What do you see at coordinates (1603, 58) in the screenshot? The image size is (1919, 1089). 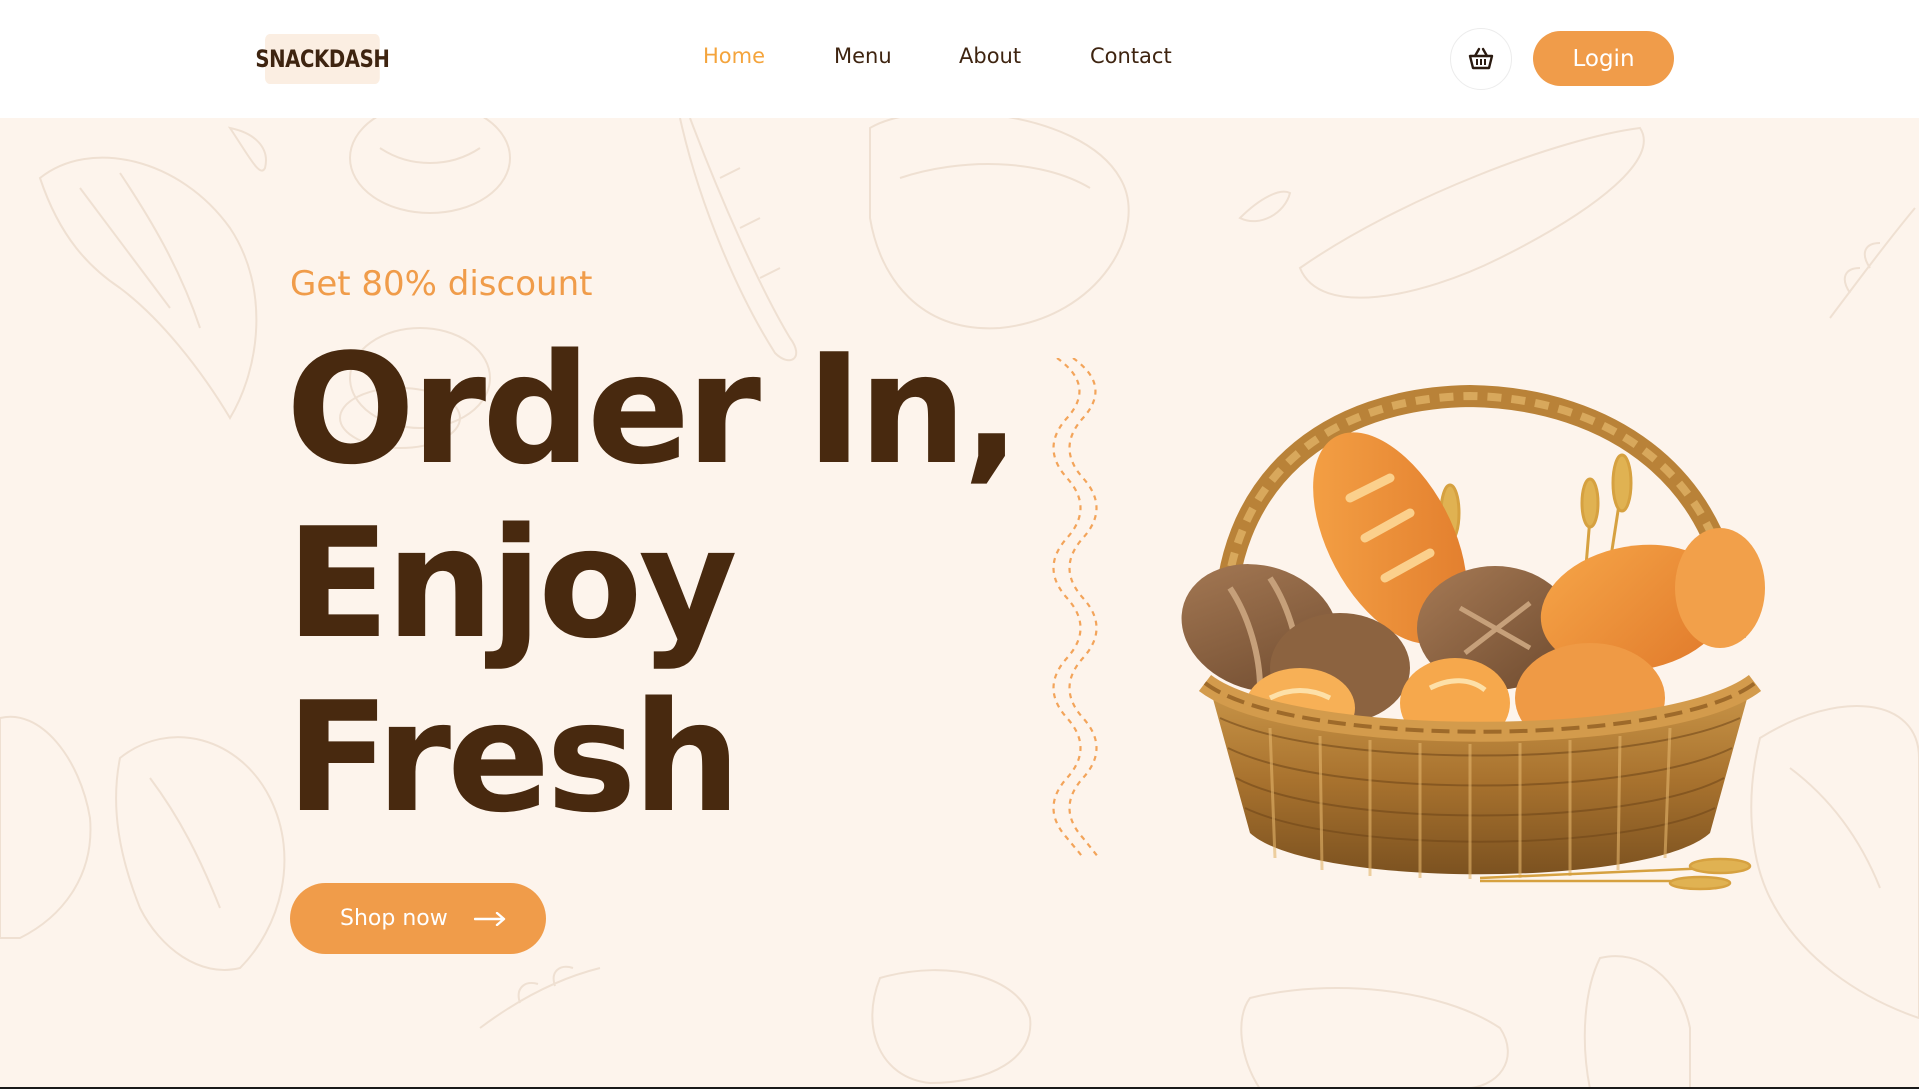 I see `login-button: Login` at bounding box center [1603, 58].